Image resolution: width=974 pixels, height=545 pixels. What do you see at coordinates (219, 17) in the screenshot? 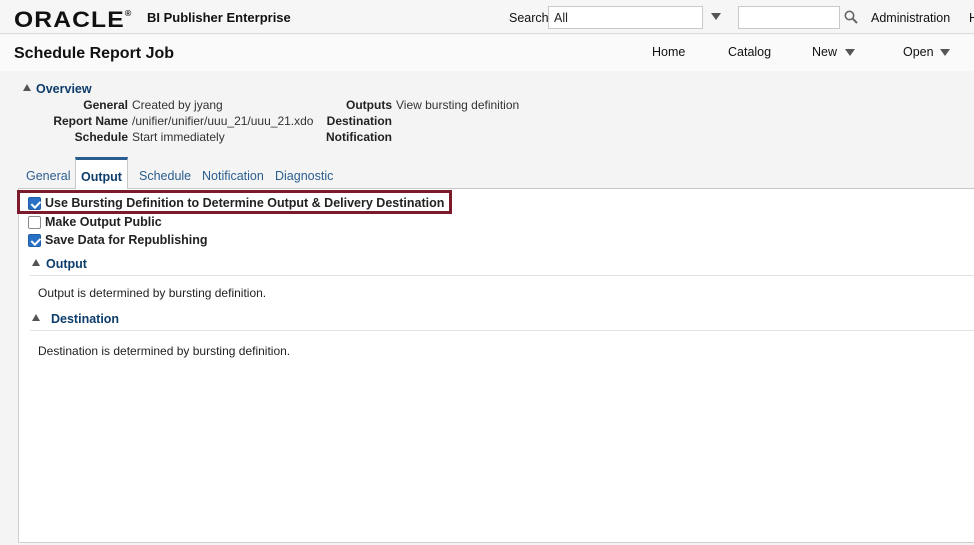
I see `product-name: BI Publisher Enterprise` at bounding box center [219, 17].